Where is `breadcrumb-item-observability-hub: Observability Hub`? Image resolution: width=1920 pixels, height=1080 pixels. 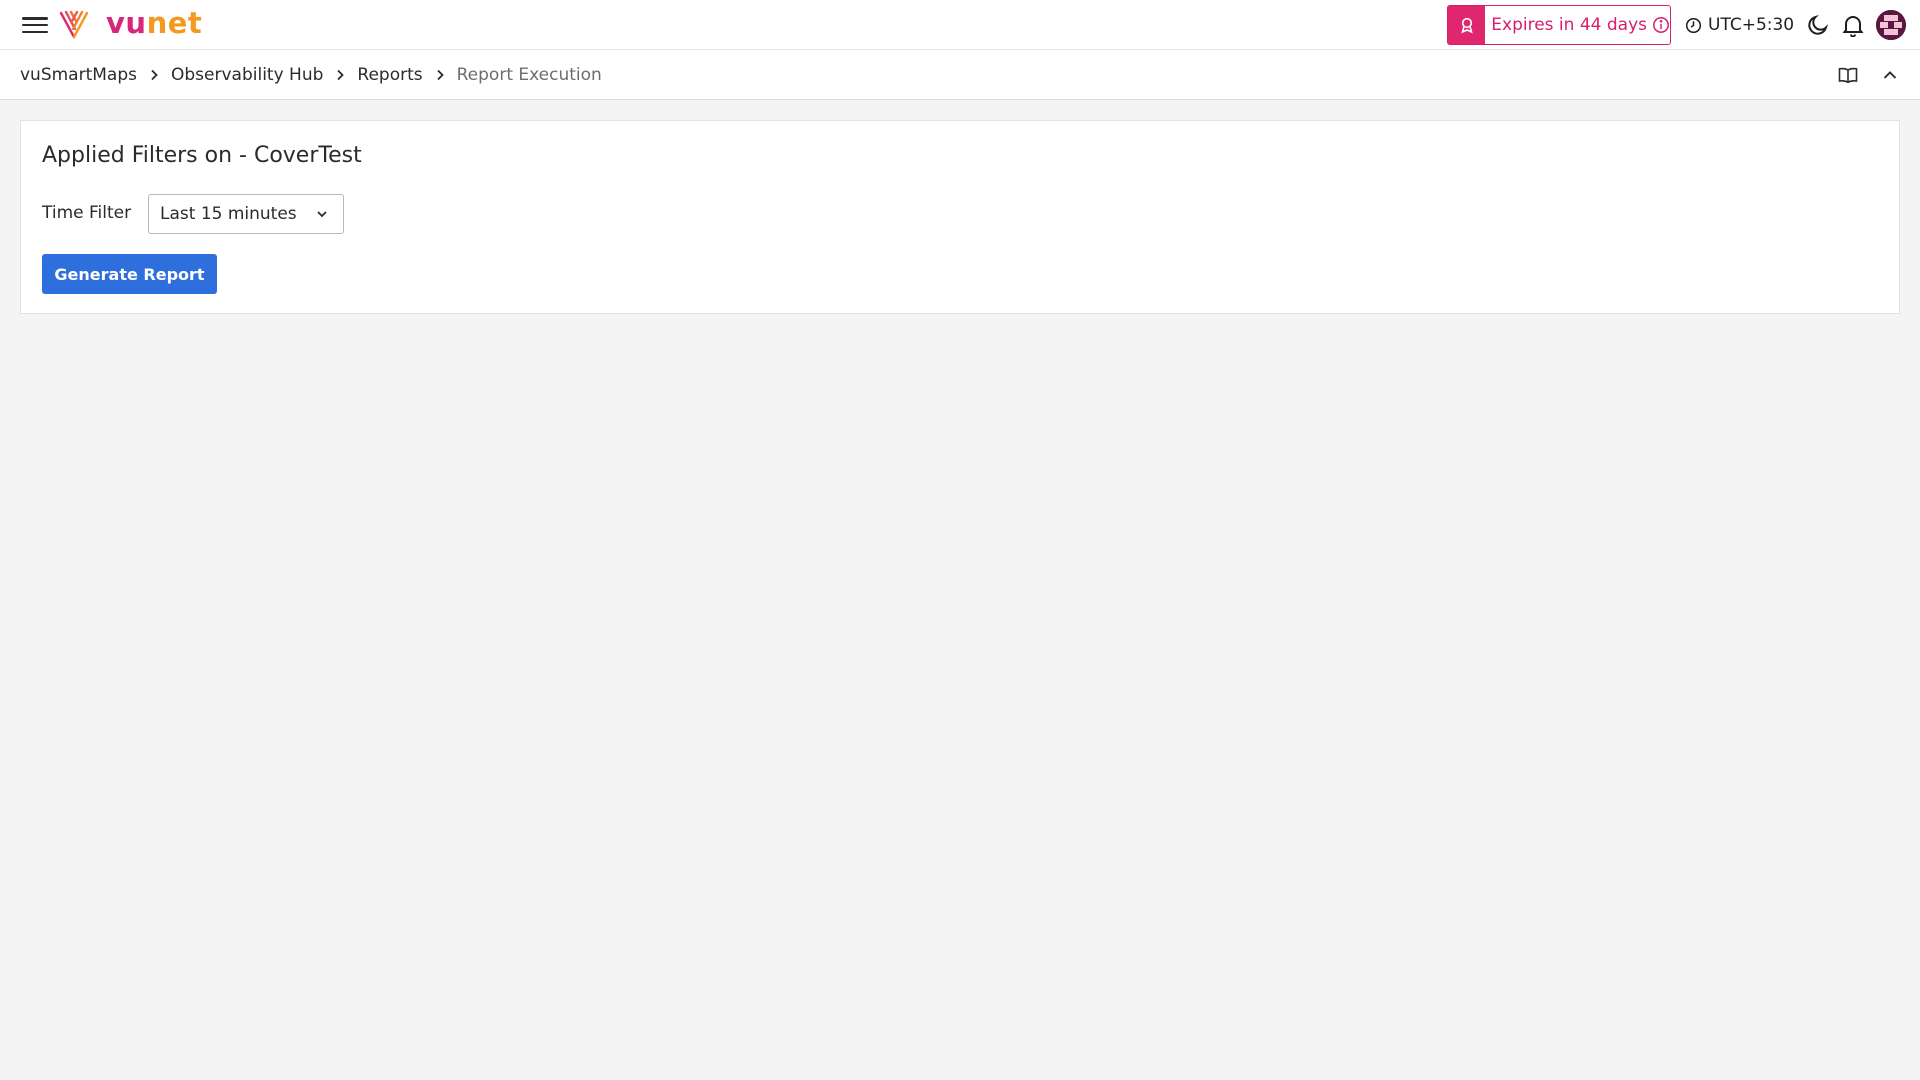
breadcrumb-item-observability-hub: Observability Hub is located at coordinates (247, 75).